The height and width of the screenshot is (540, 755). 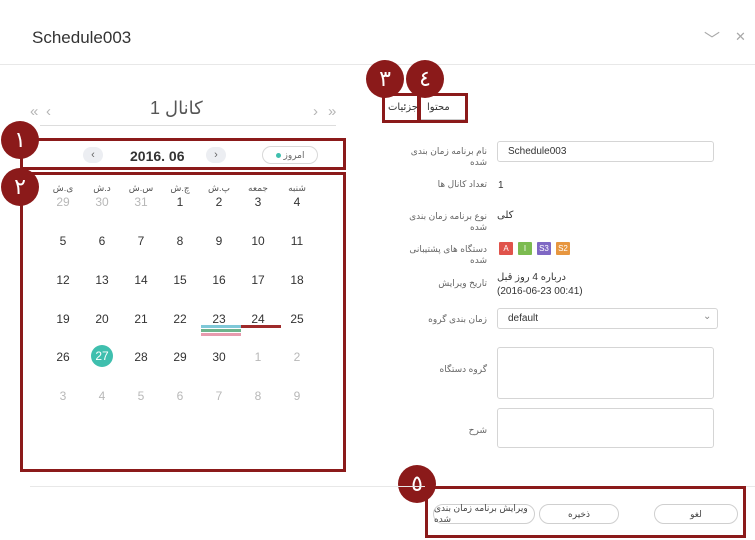 I want to click on device-group-label: گروه دستگاه, so click(x=463, y=369).